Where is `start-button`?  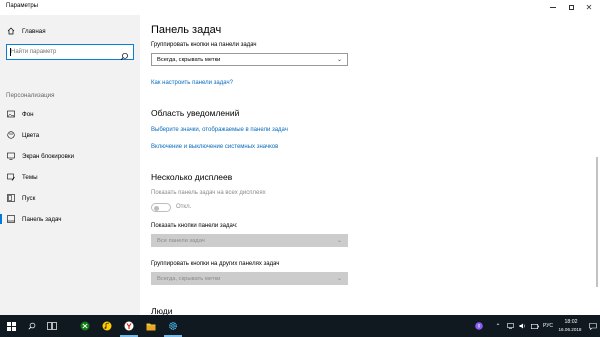 start-button is located at coordinates (11, 326).